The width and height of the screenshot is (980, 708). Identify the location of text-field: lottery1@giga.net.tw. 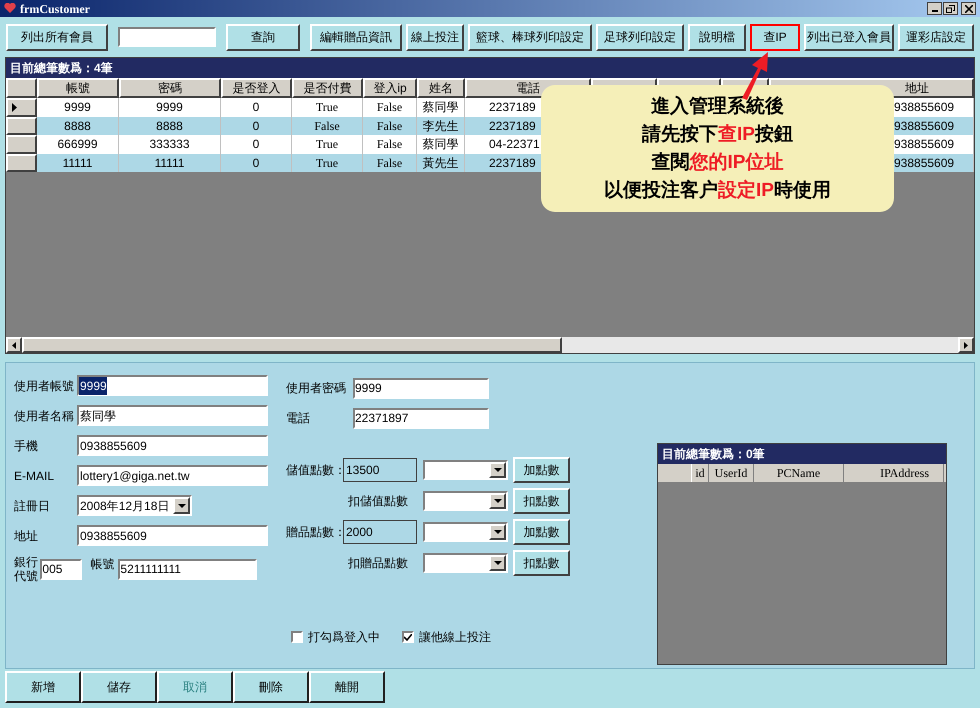
(172, 475).